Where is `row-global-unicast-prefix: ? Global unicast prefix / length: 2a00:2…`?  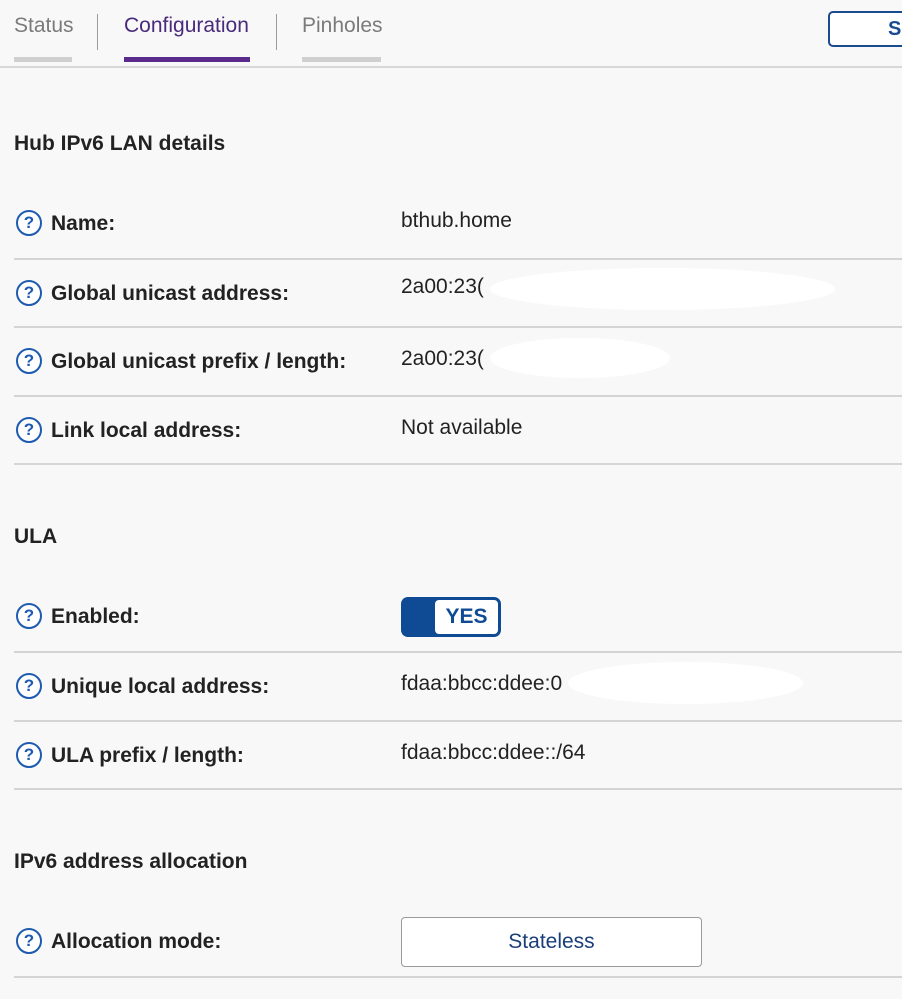 row-global-unicast-prefix: ? Global unicast prefix / length: 2a00:2… is located at coordinates (458, 362).